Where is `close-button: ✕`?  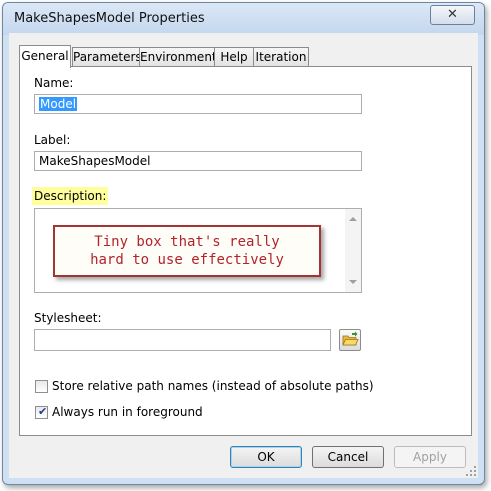 close-button: ✕ is located at coordinates (452, 15).